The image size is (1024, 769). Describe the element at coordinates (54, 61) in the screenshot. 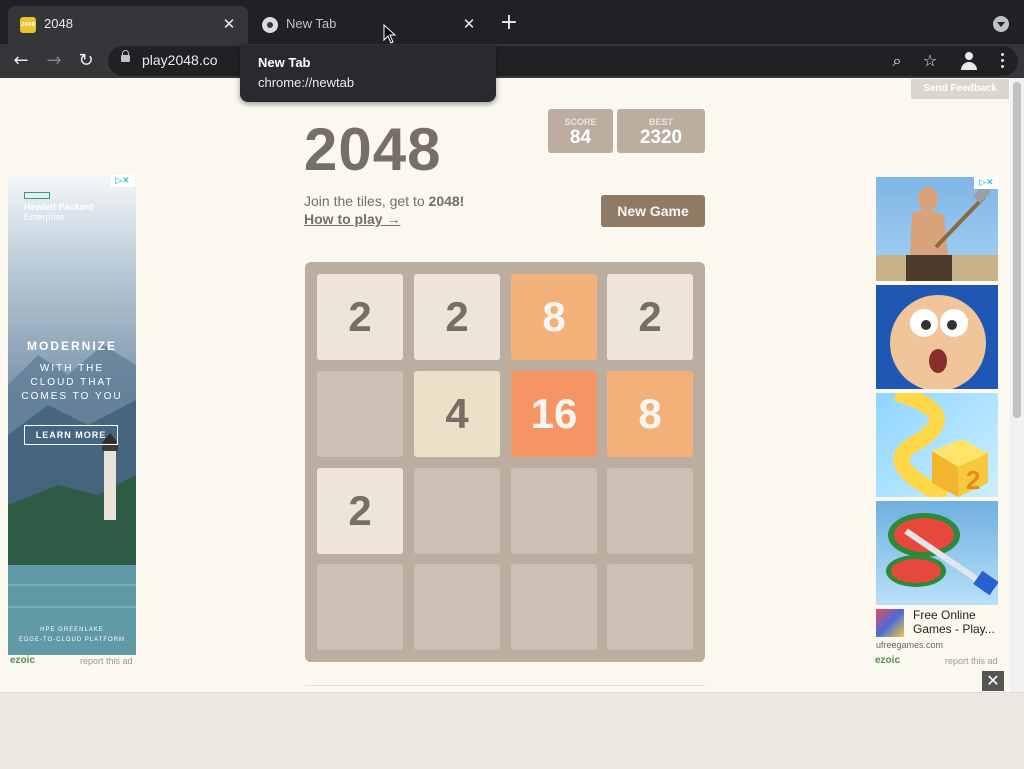

I see `forward-arrow-icon: →` at that location.